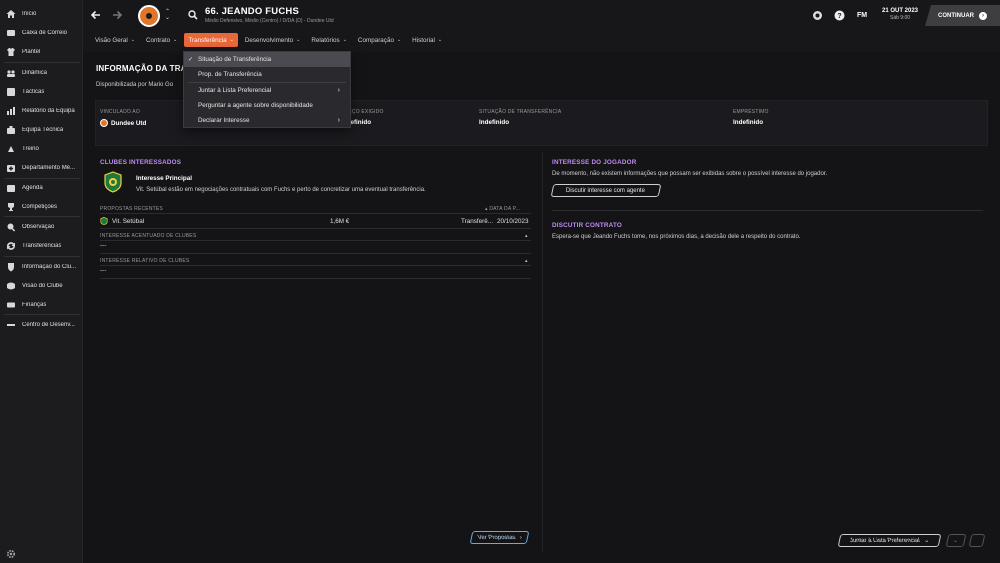  I want to click on sidebar-item-squad: Plantel, so click(41, 51).